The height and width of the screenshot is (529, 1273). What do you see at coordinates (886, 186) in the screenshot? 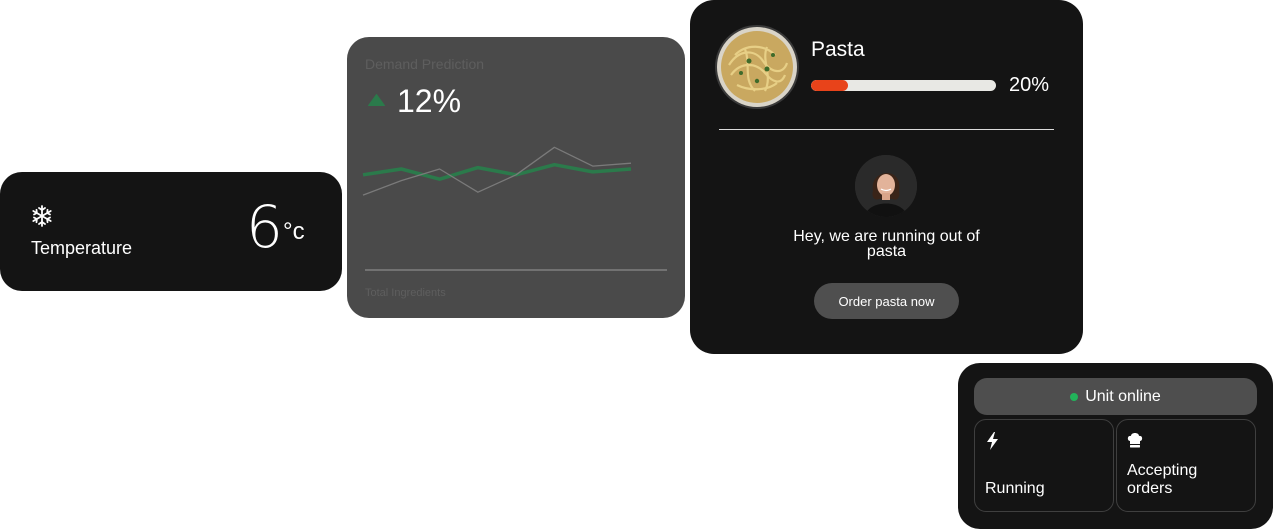
I see `avatar` at bounding box center [886, 186].